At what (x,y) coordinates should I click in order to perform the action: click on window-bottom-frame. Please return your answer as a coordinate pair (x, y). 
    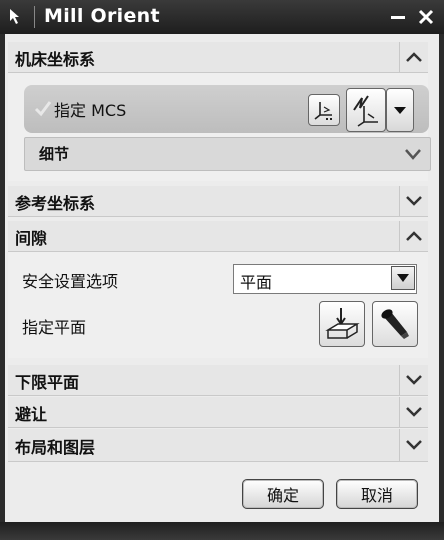
    Looking at the image, I should click on (222, 531).